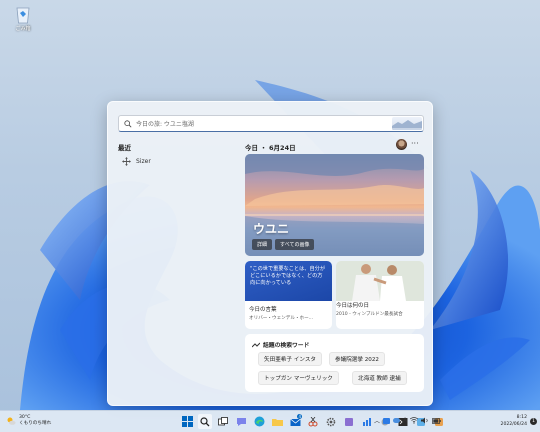  Describe the element at coordinates (165, 124) in the screenshot. I see `search-placeholder: 今日の旅: ウユニ塩湖` at that location.